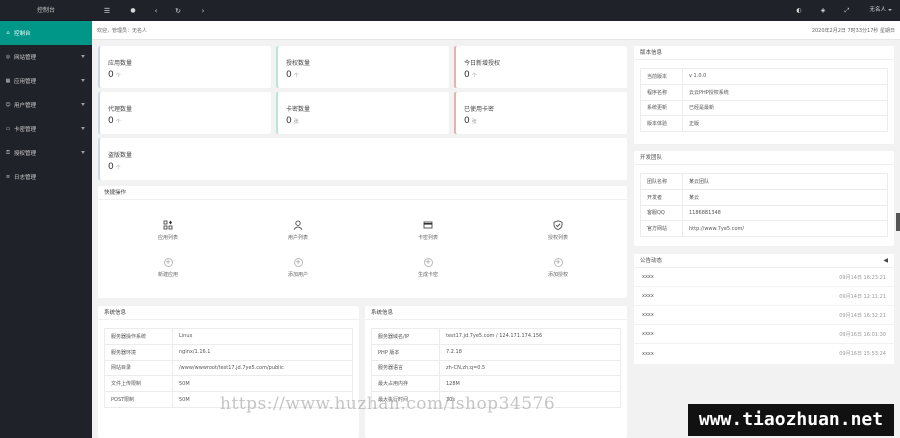  I want to click on sidebar-item-users: ☺ 用户管理, so click(46, 105).